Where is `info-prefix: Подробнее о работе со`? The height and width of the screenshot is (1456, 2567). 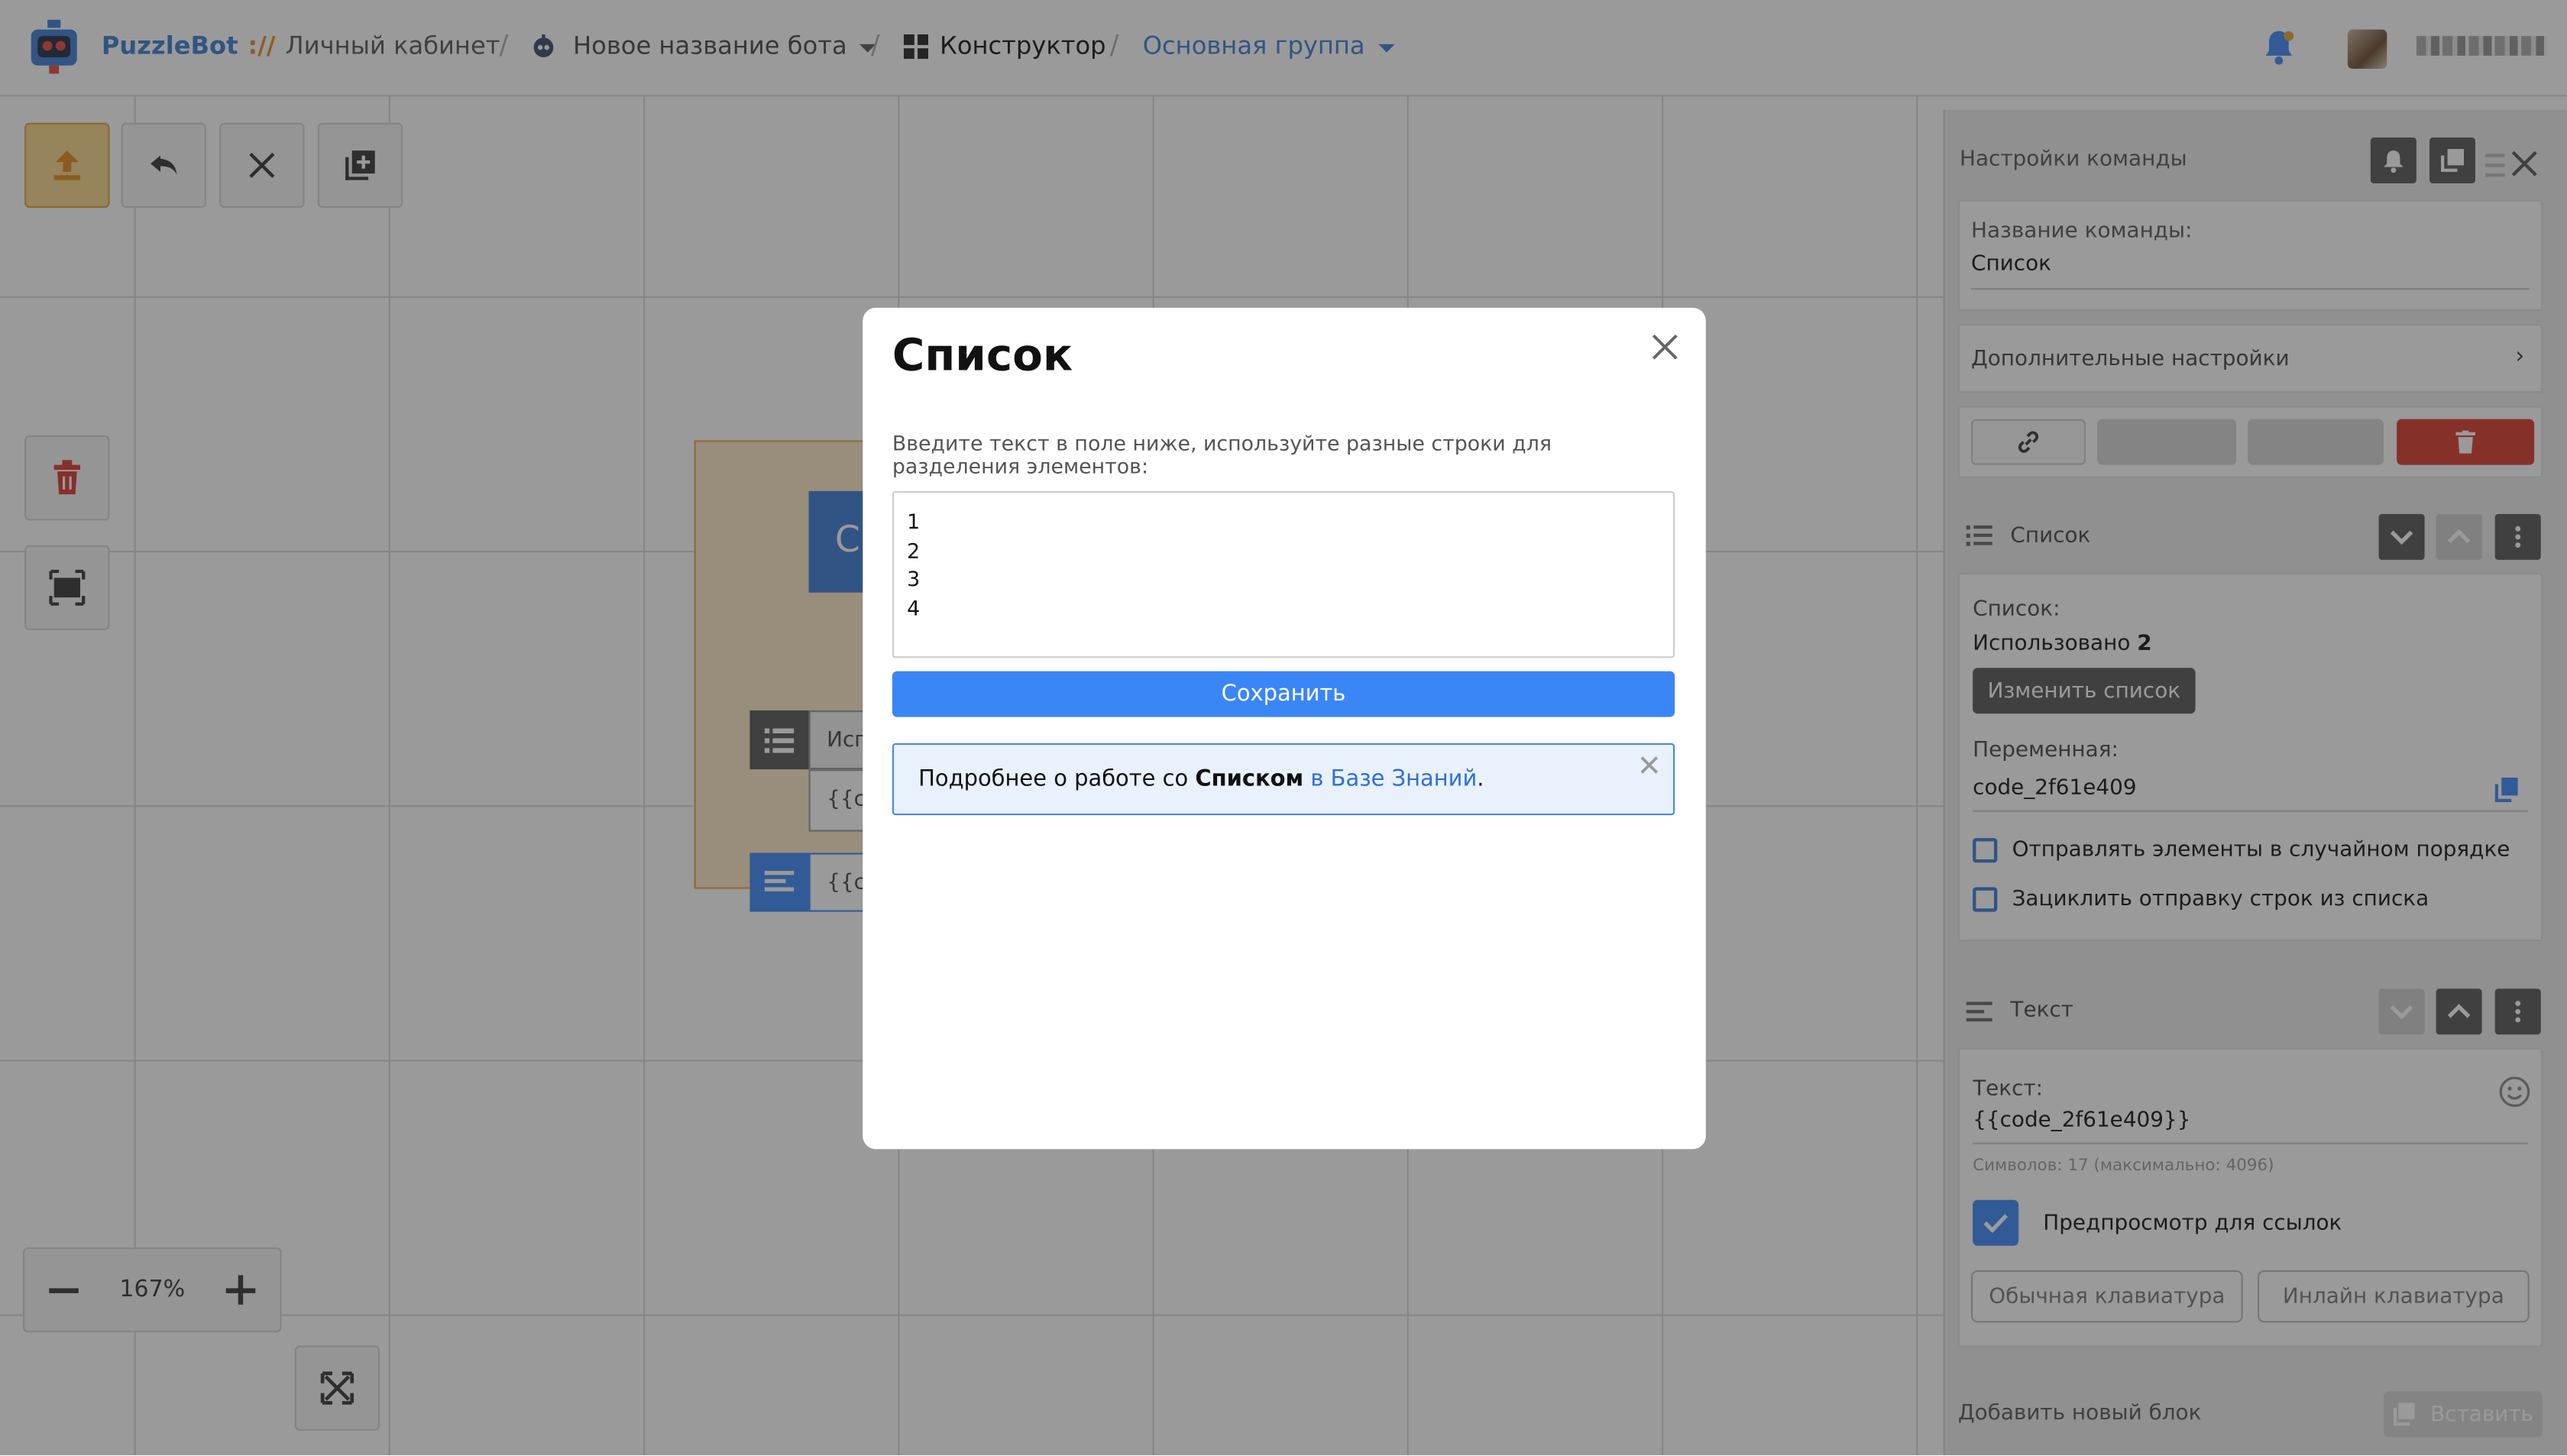 info-prefix: Подробнее о работе со is located at coordinates (1057, 779).